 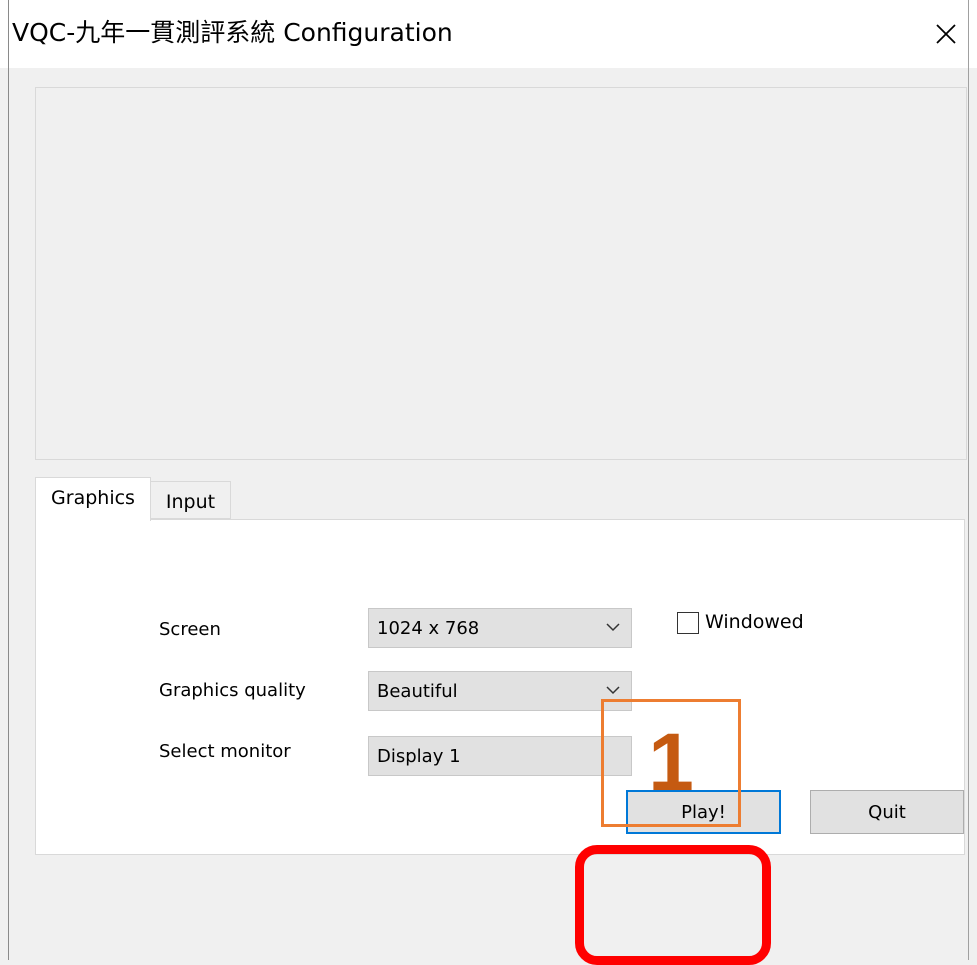 What do you see at coordinates (673, 905) in the screenshot?
I see `play-button-highlight` at bounding box center [673, 905].